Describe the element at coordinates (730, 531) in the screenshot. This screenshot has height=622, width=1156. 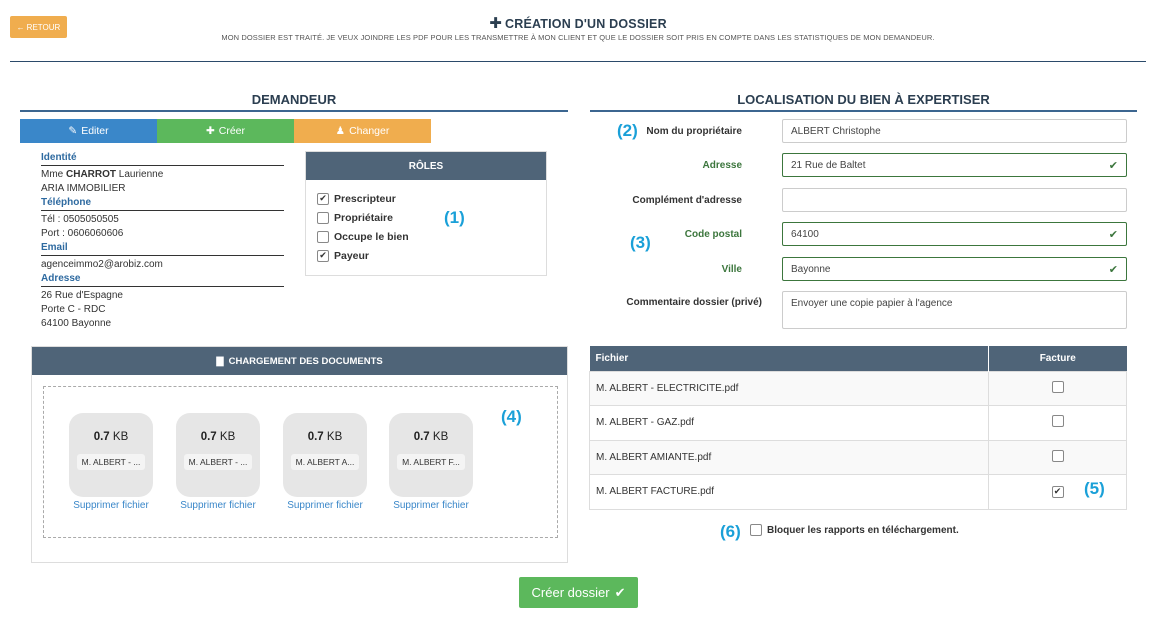
I see `marker-6: (6)` at that location.